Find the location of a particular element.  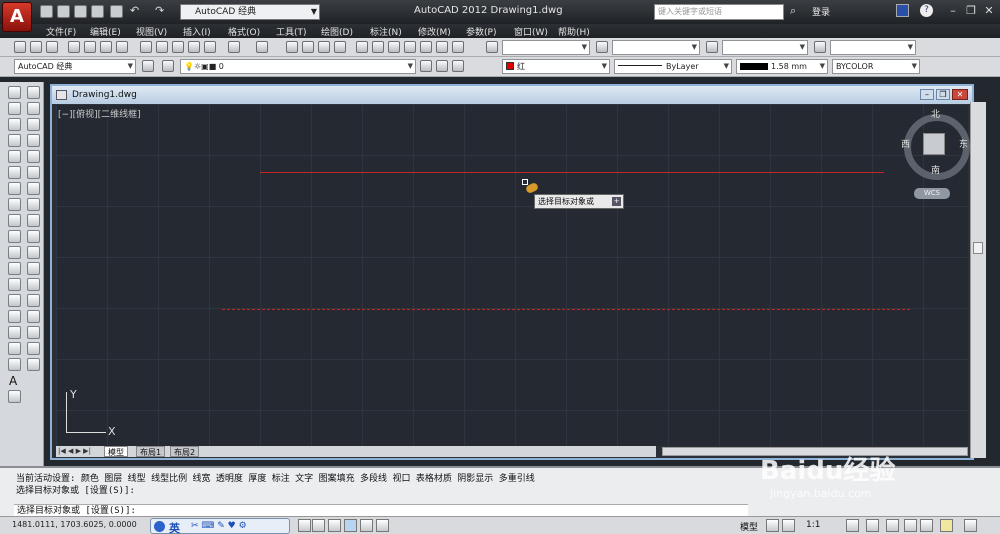

lineweight-dropdown: 1.58 mm ▼ is located at coordinates (782, 66).